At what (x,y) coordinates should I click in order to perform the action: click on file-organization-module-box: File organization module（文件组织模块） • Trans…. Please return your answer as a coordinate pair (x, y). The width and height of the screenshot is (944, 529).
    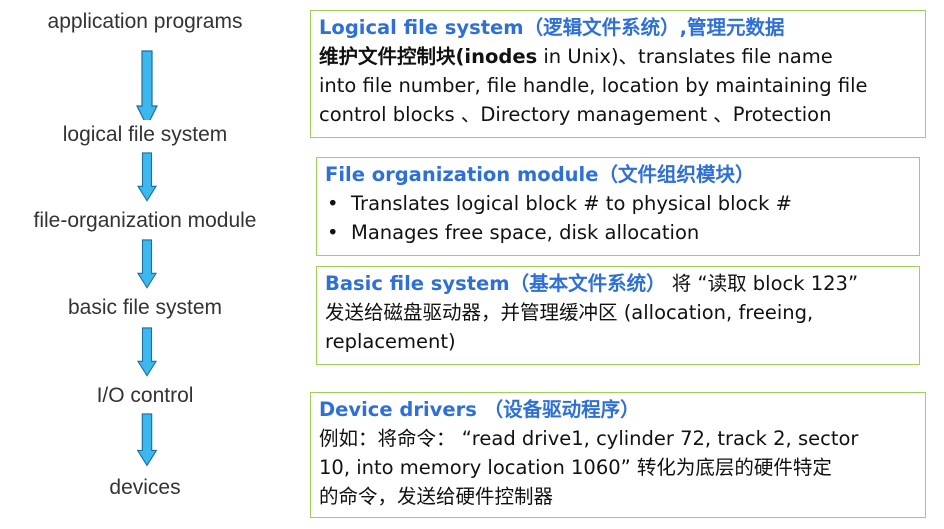
    Looking at the image, I should click on (618, 206).